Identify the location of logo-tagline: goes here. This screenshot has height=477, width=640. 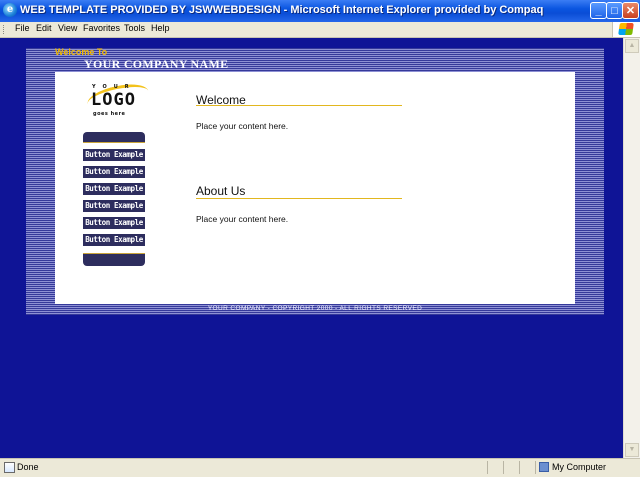
(109, 114).